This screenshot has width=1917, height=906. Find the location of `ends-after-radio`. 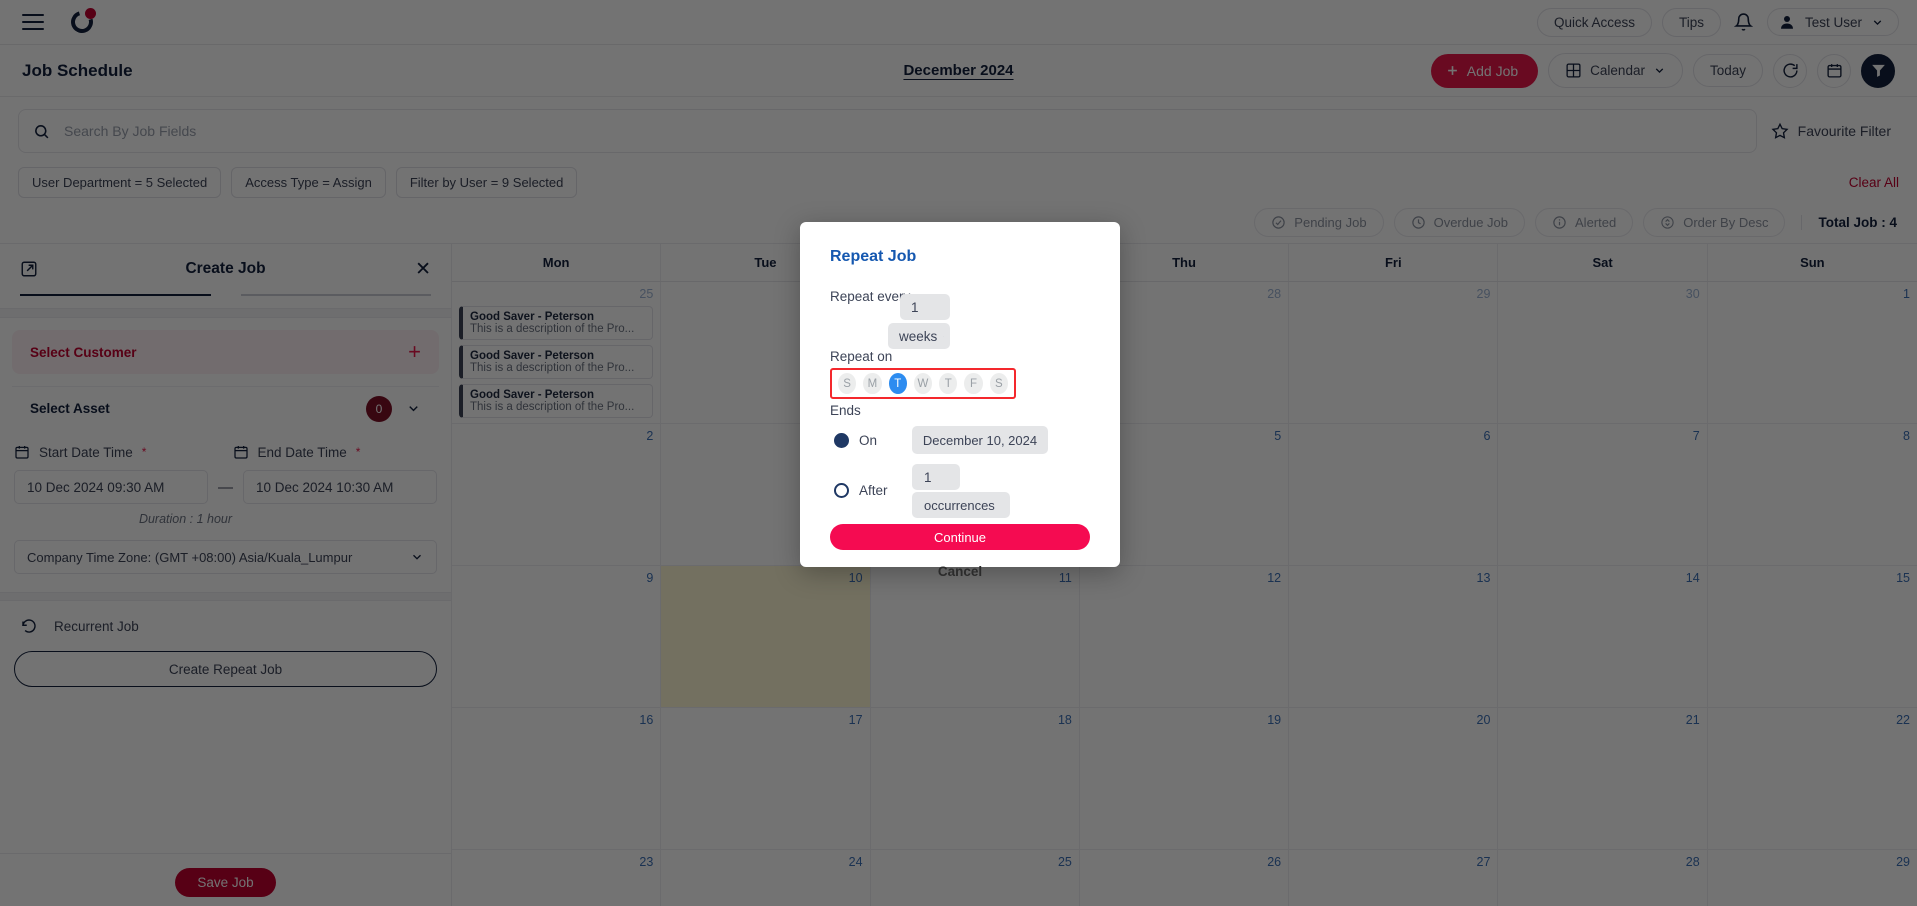

ends-after-radio is located at coordinates (841, 490).